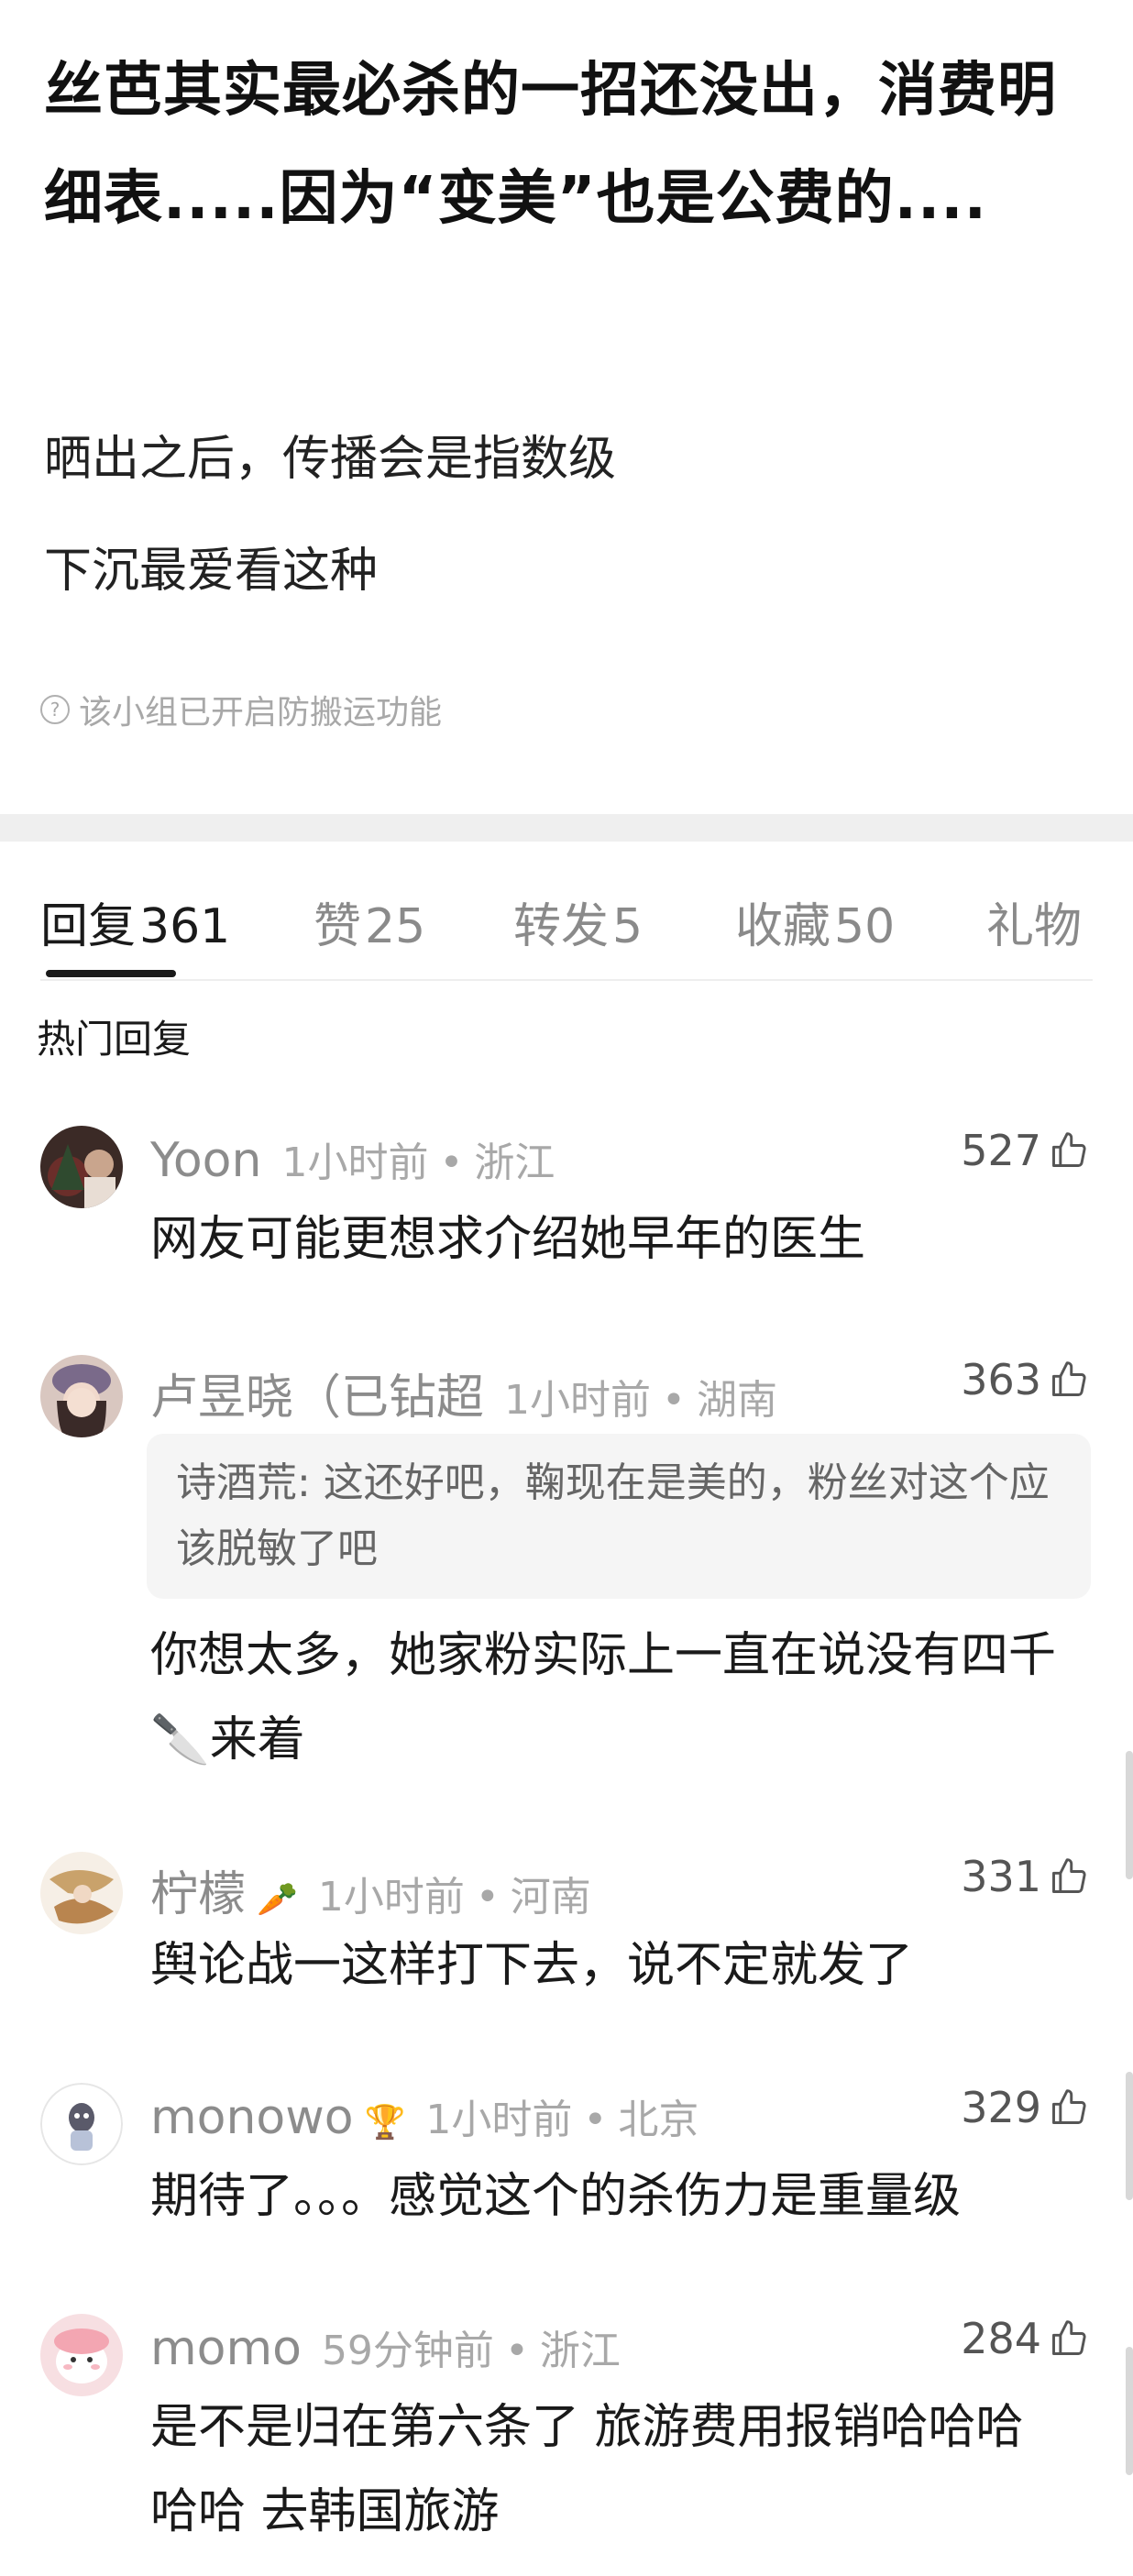 Image resolution: width=1133 pixels, height=2576 pixels. What do you see at coordinates (1001, 1150) in the screenshot?
I see `like-count: 527` at bounding box center [1001, 1150].